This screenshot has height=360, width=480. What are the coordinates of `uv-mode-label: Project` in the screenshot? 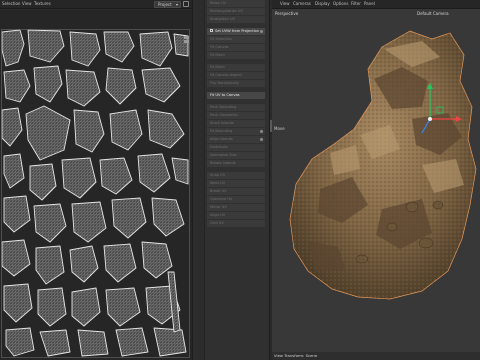 It's located at (165, 4).